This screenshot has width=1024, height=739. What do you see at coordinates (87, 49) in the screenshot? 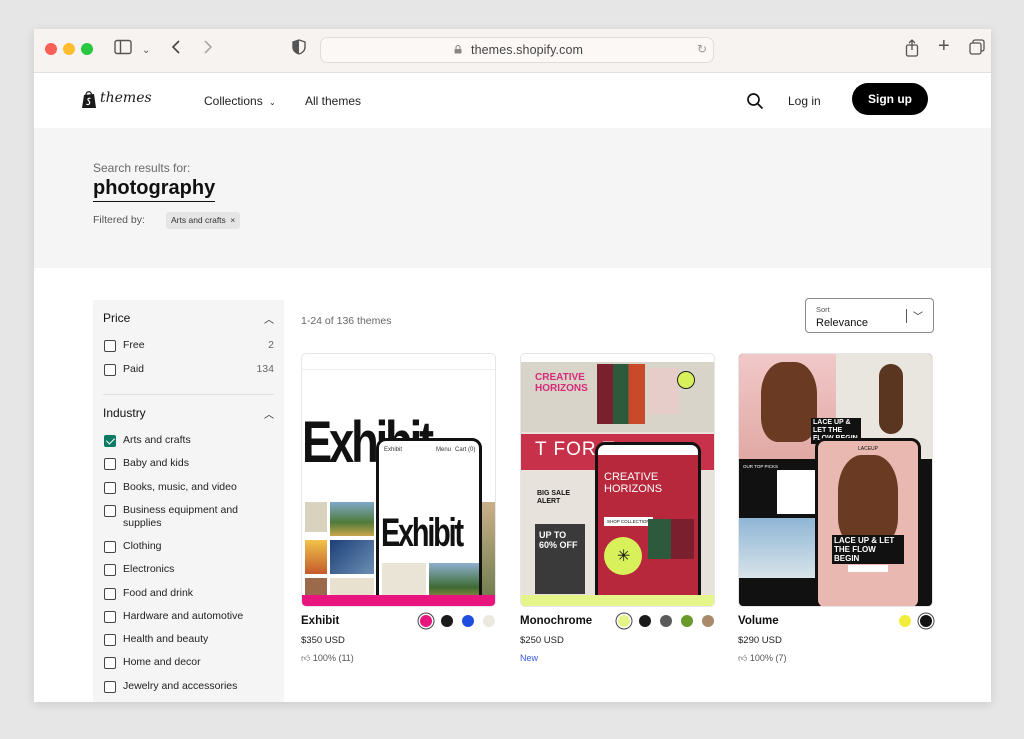
I see `maximize-window-button` at bounding box center [87, 49].